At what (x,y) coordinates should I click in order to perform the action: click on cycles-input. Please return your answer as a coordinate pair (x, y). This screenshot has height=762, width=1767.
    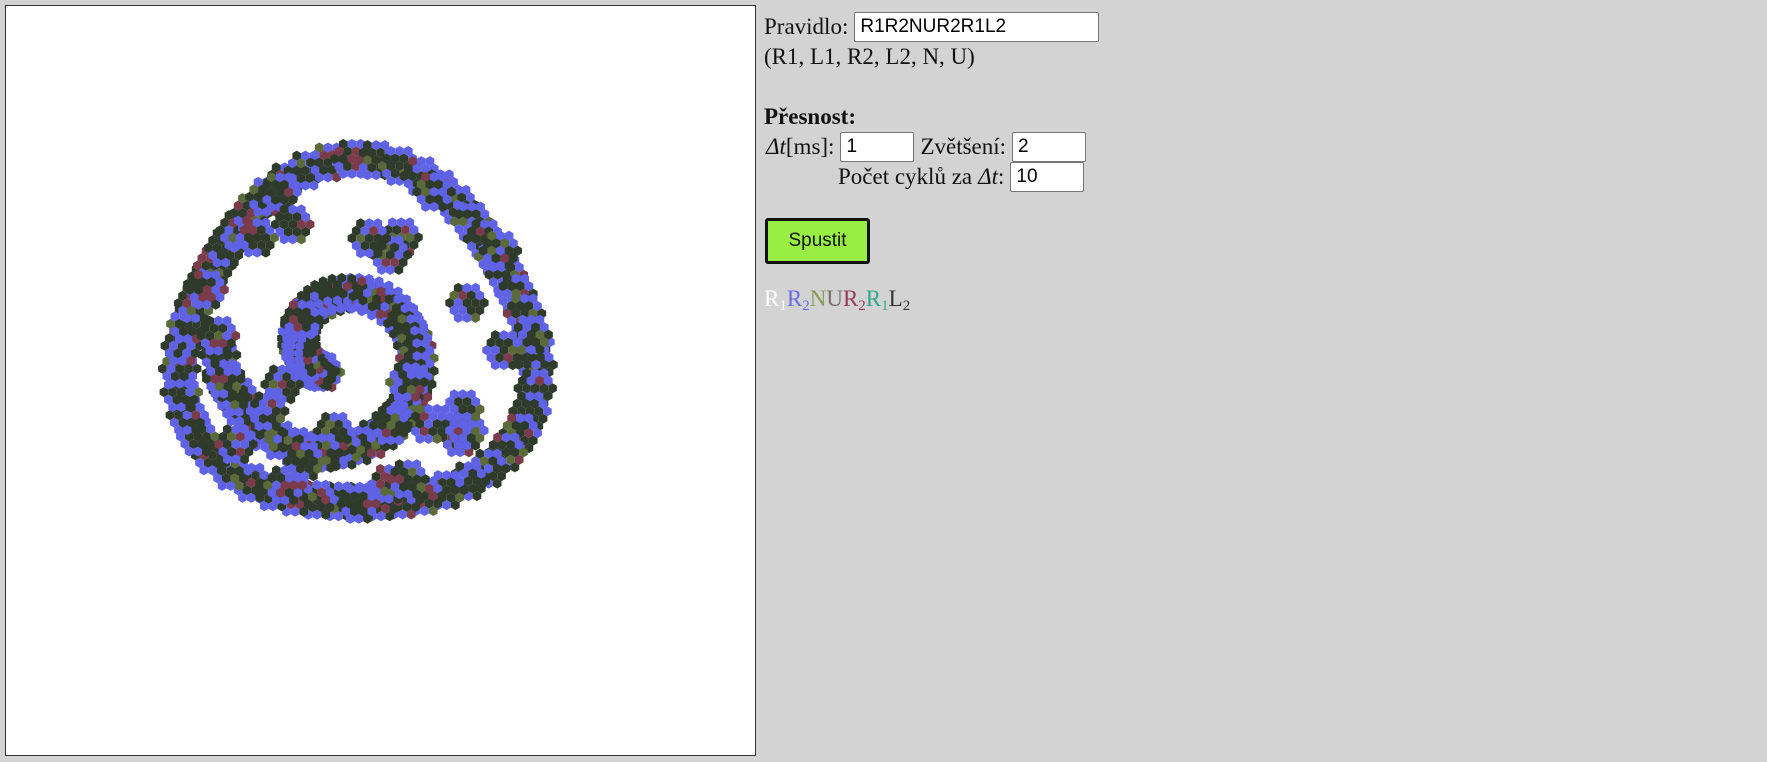
    Looking at the image, I should click on (1047, 177).